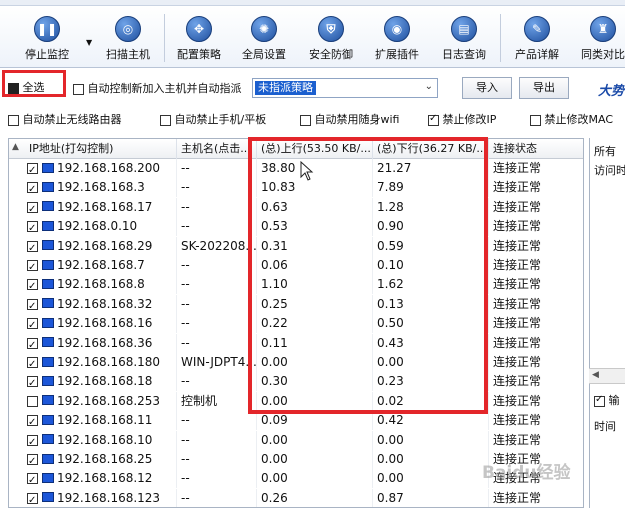  I want to click on global-settings-button: ✺ 全局设置, so click(264, 38).